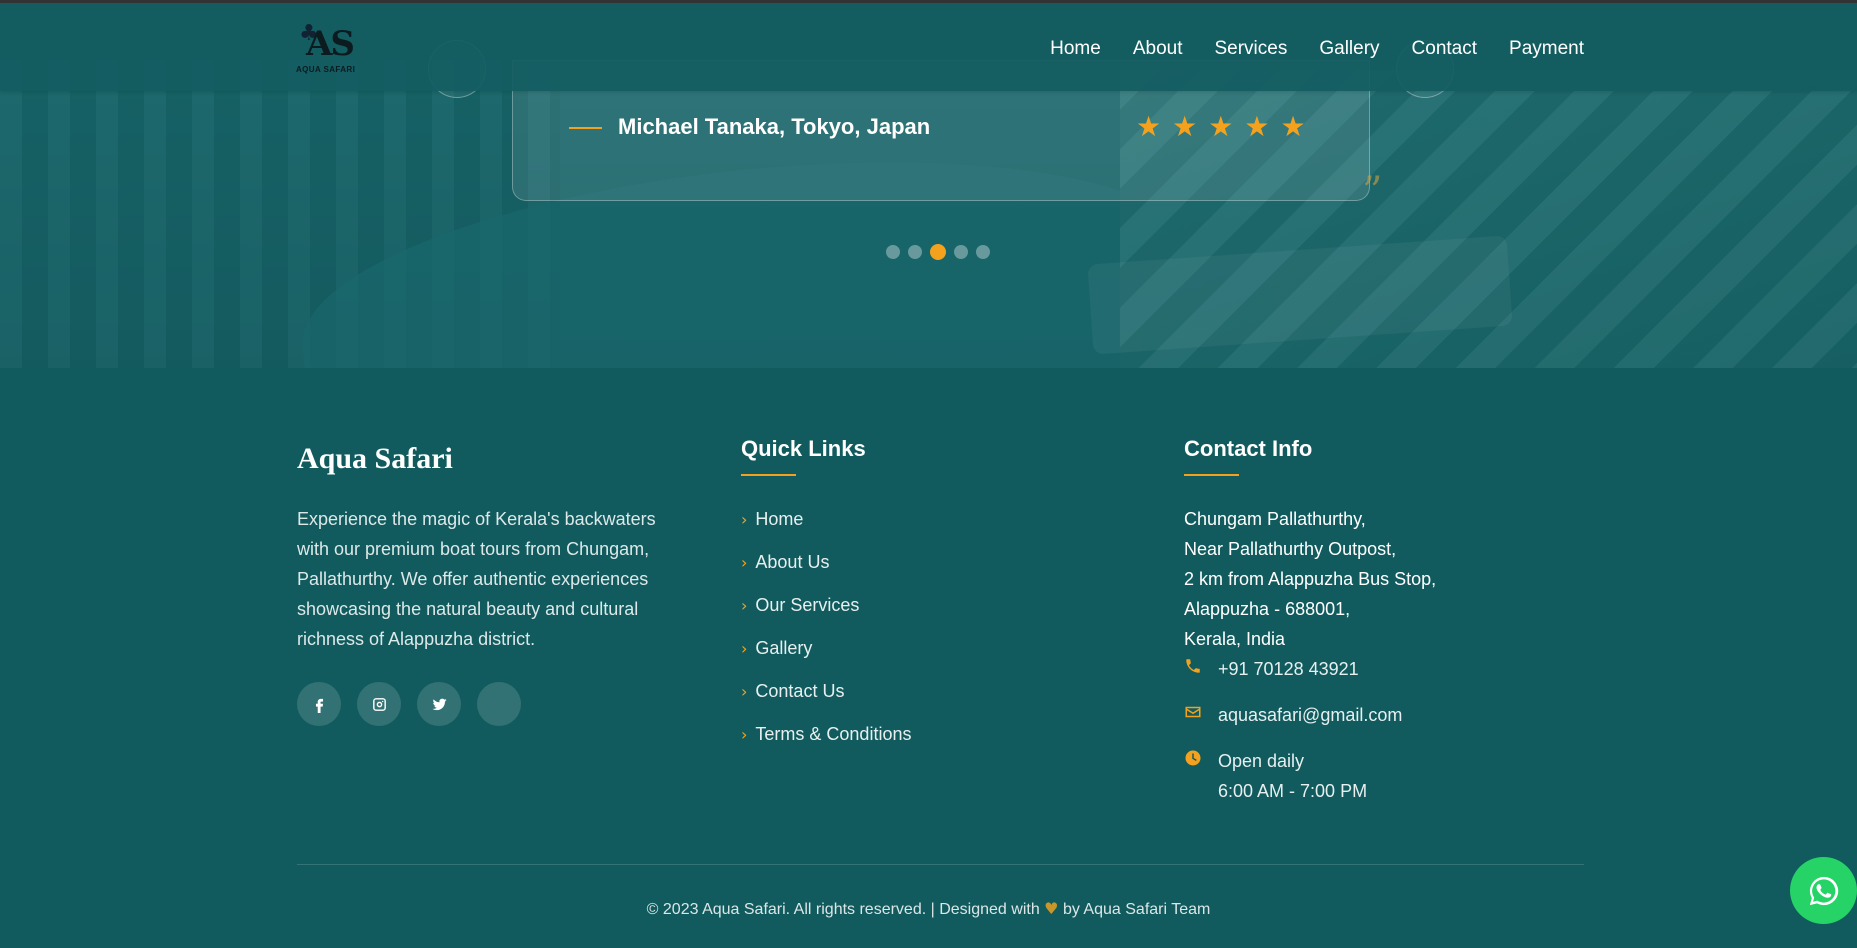 The width and height of the screenshot is (1857, 948). What do you see at coordinates (326, 69) in the screenshot?
I see `logo-text: AQUA SAFARI` at bounding box center [326, 69].